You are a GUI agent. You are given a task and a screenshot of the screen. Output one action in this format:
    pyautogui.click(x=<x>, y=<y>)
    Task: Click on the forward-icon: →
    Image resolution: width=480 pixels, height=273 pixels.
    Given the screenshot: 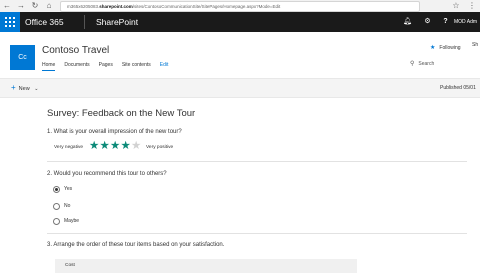 What is the action you would take?
    pyautogui.click(x=21, y=6)
    